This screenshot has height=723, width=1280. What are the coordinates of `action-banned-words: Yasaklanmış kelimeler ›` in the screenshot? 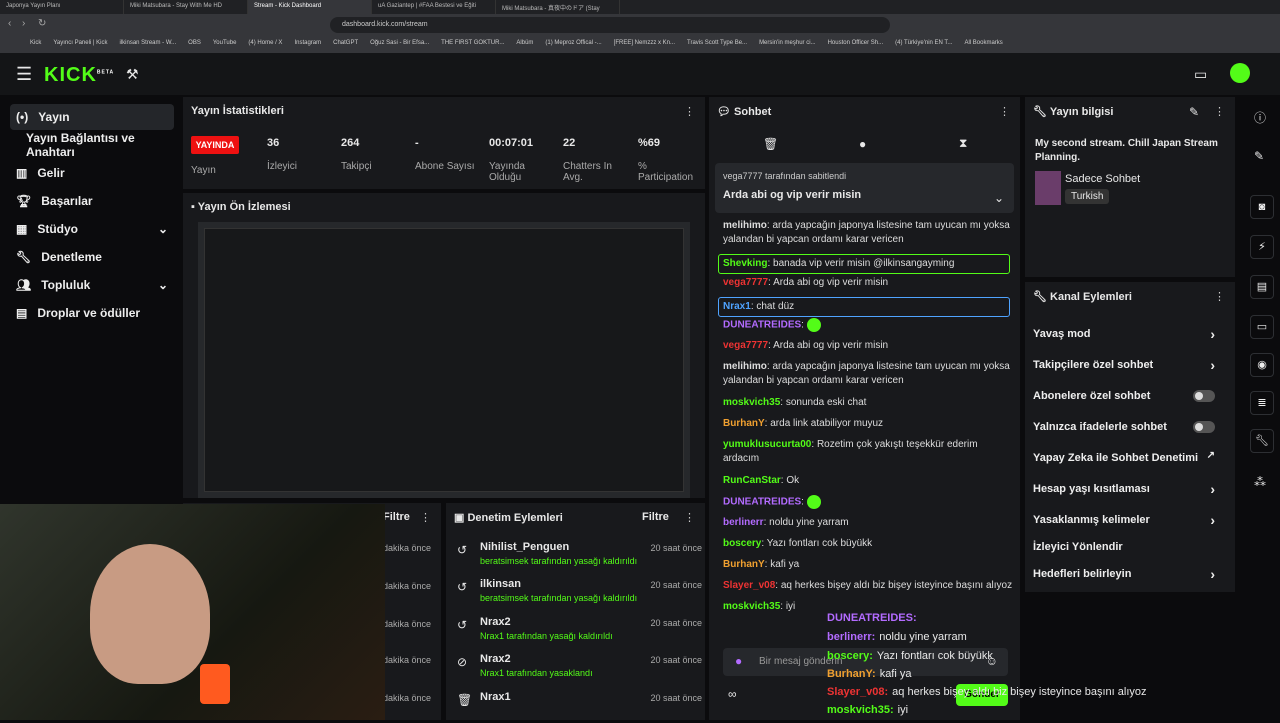 It's located at (1124, 520).